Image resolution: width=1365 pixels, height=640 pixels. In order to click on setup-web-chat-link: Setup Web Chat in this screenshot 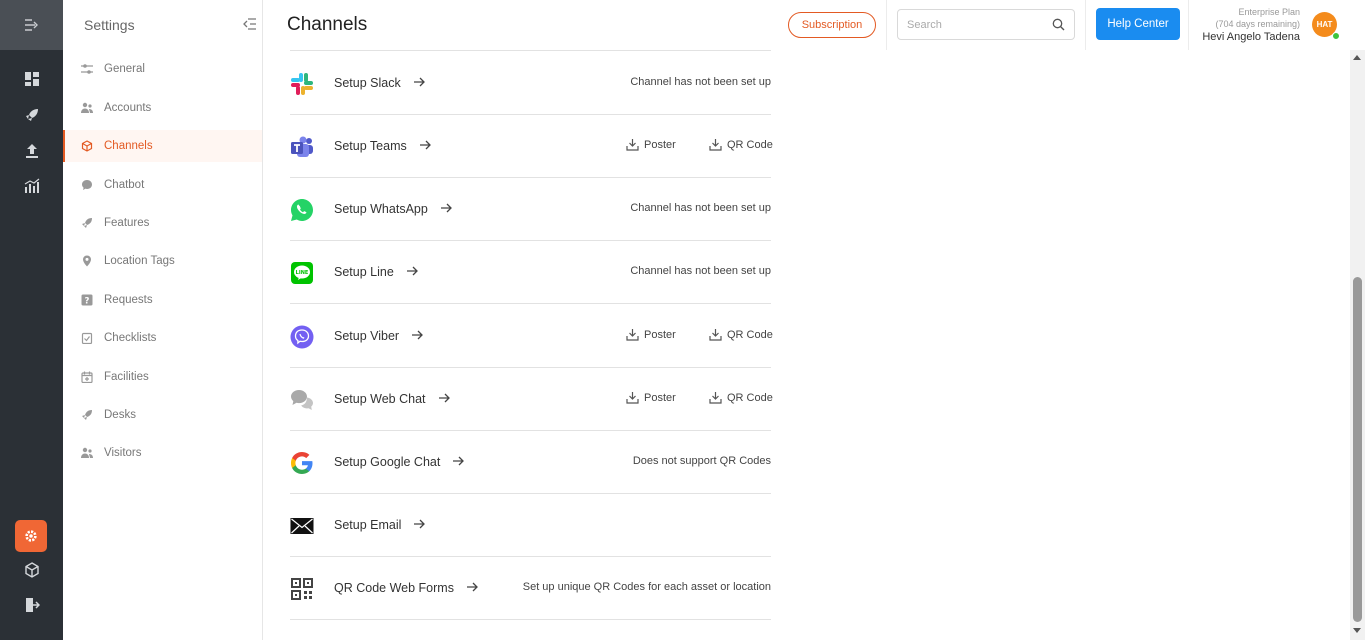, I will do `click(392, 399)`.